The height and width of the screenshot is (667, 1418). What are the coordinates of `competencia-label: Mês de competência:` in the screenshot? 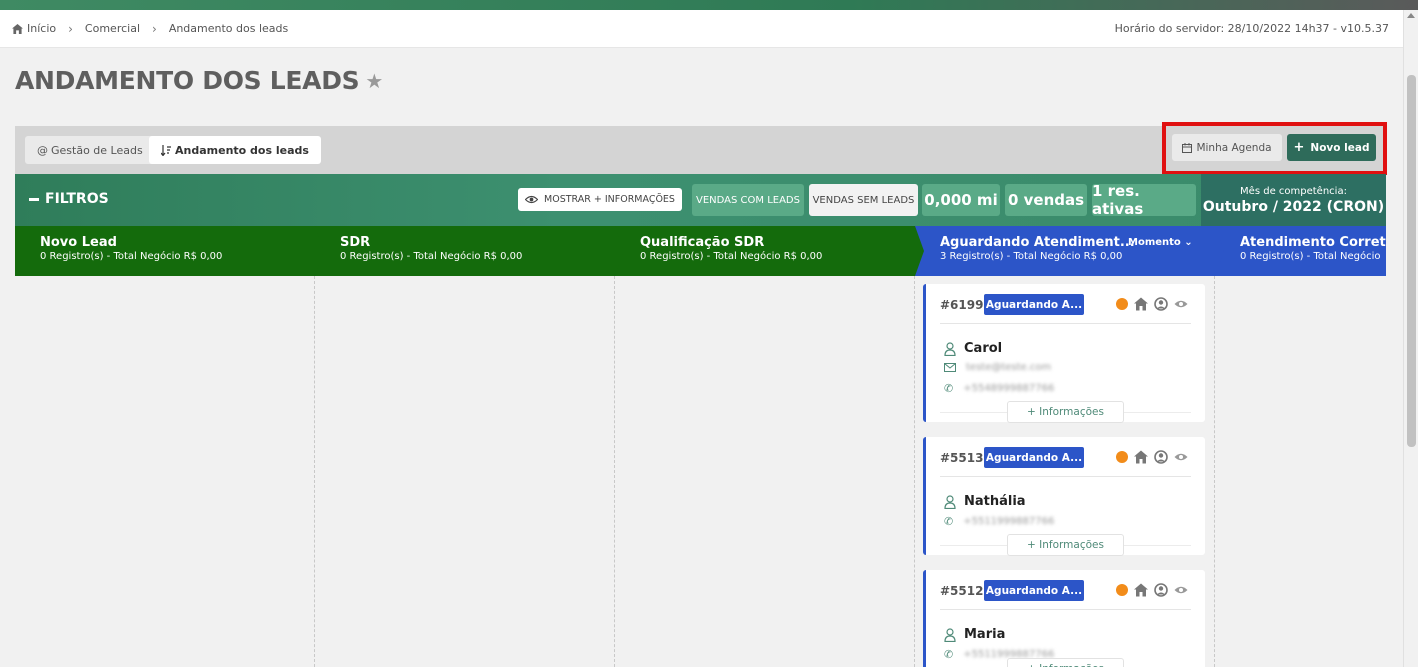 It's located at (1293, 191).